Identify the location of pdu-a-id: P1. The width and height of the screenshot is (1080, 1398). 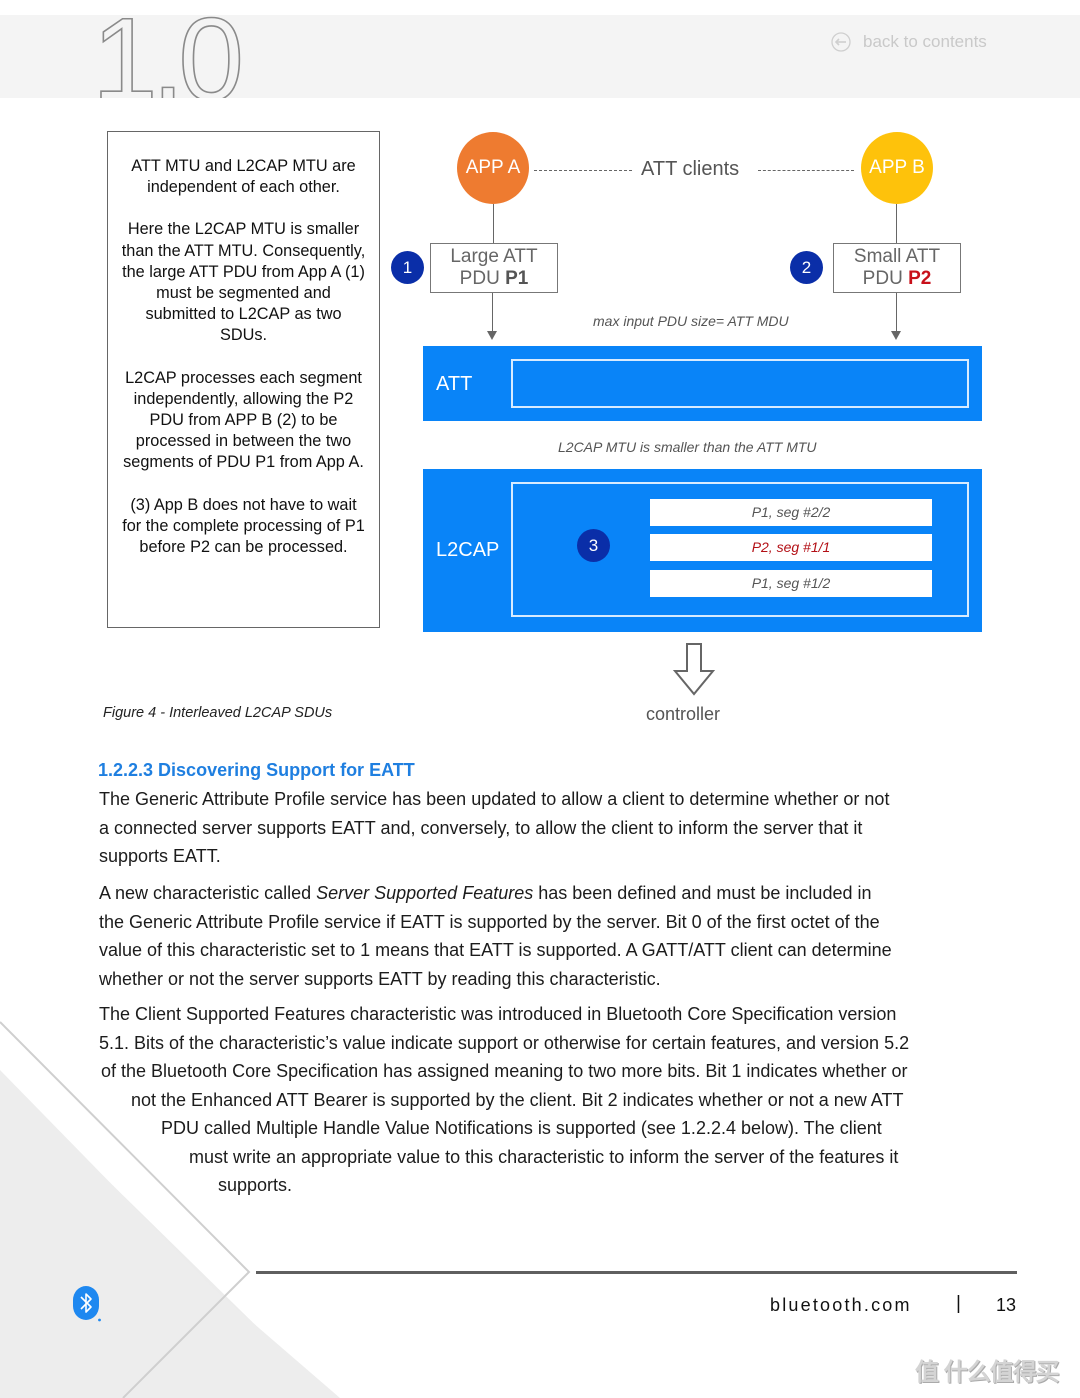
(517, 278).